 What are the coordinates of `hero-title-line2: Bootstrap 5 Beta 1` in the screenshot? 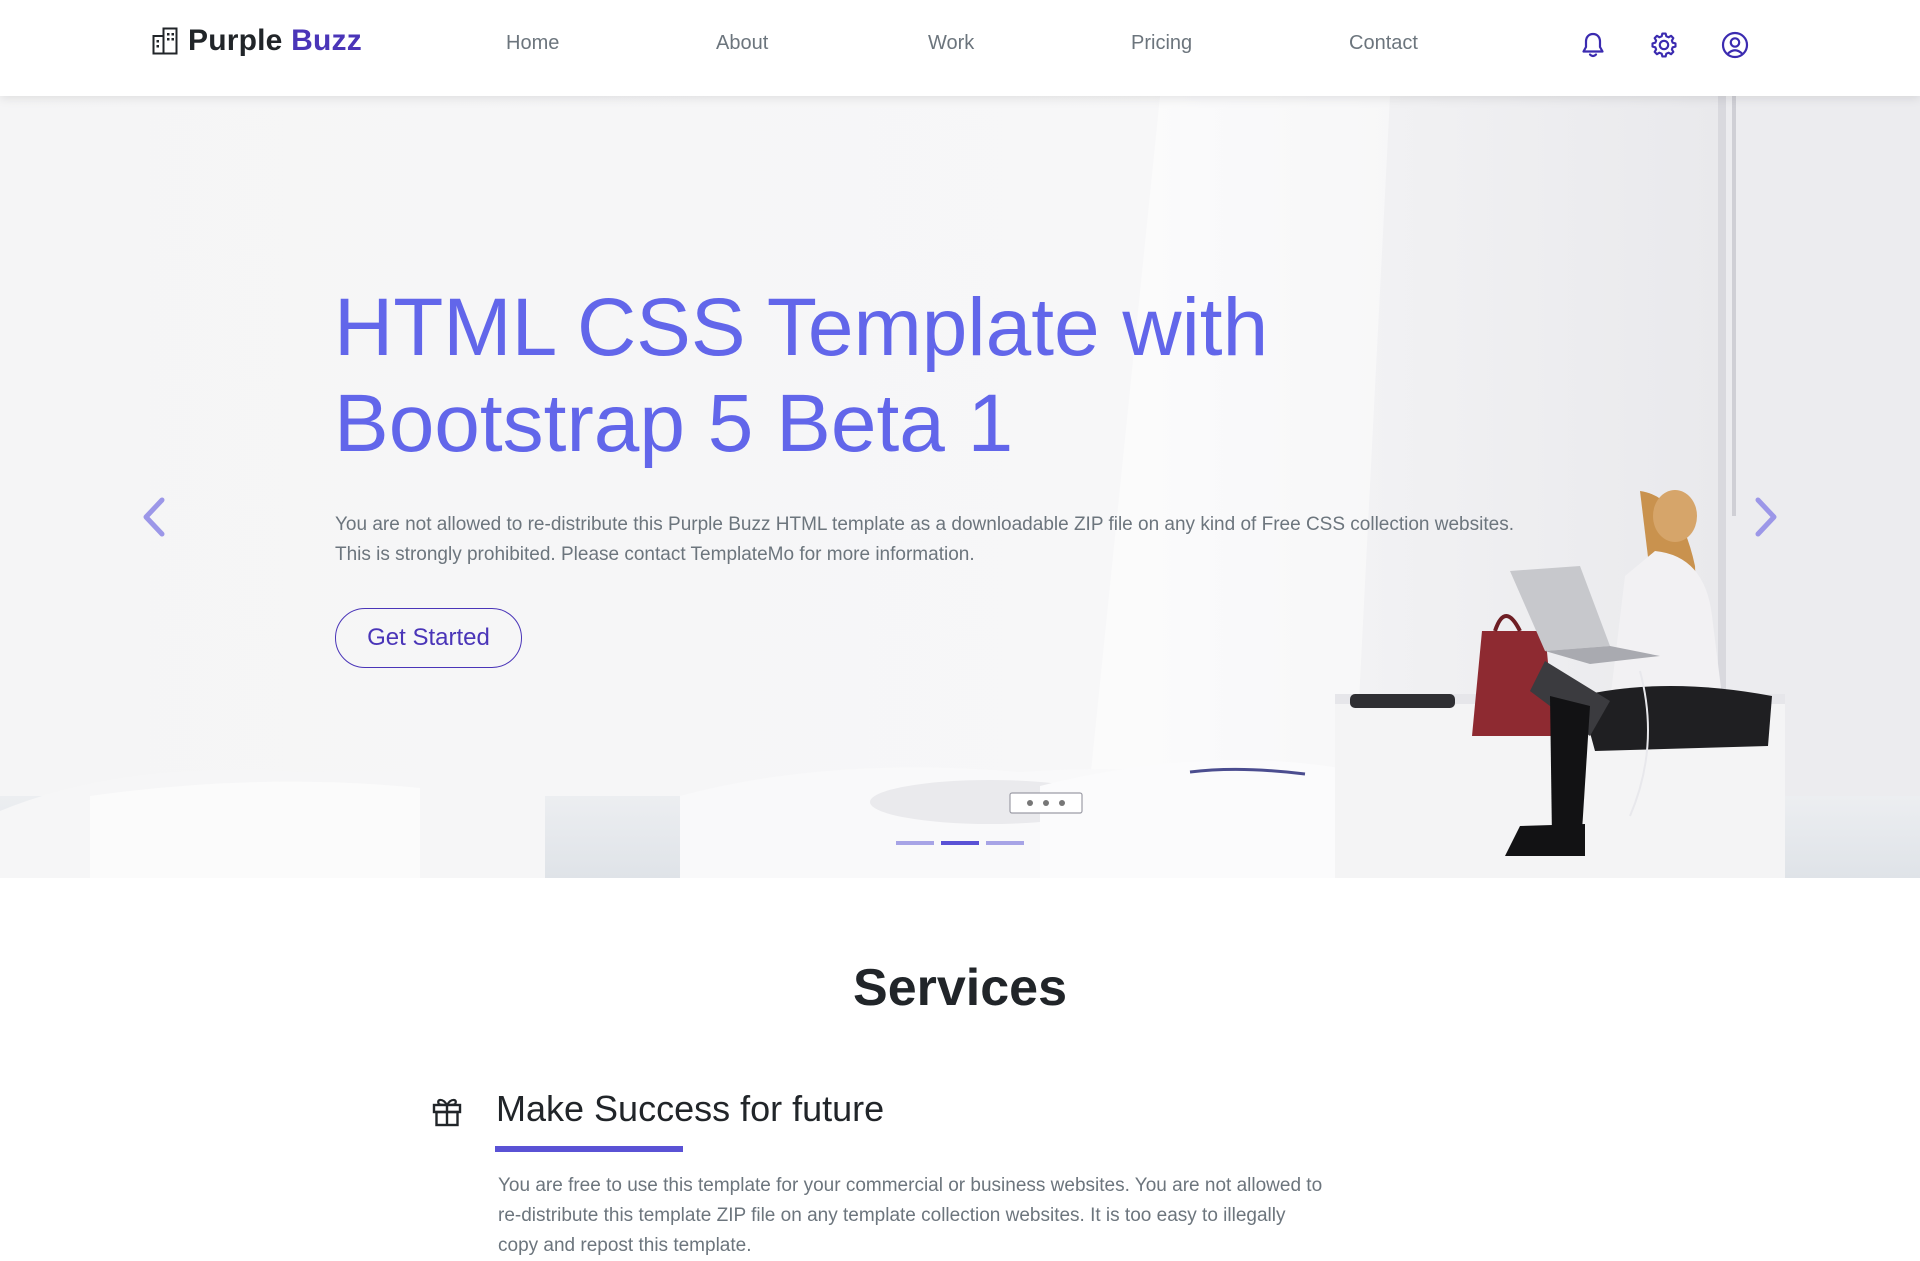 It's located at (674, 423).